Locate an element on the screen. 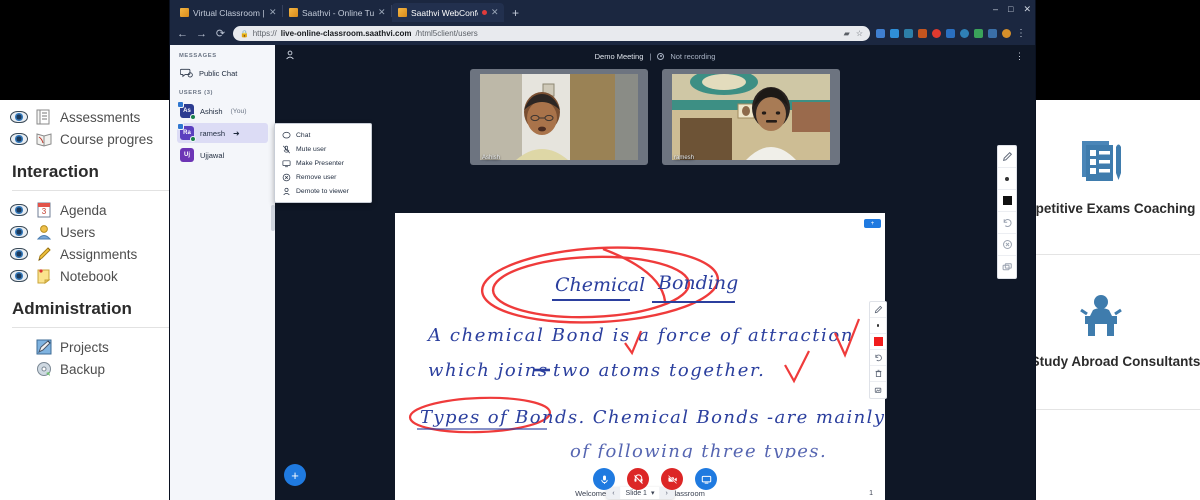  meeting-title: Demo Meeting is located at coordinates (619, 56).